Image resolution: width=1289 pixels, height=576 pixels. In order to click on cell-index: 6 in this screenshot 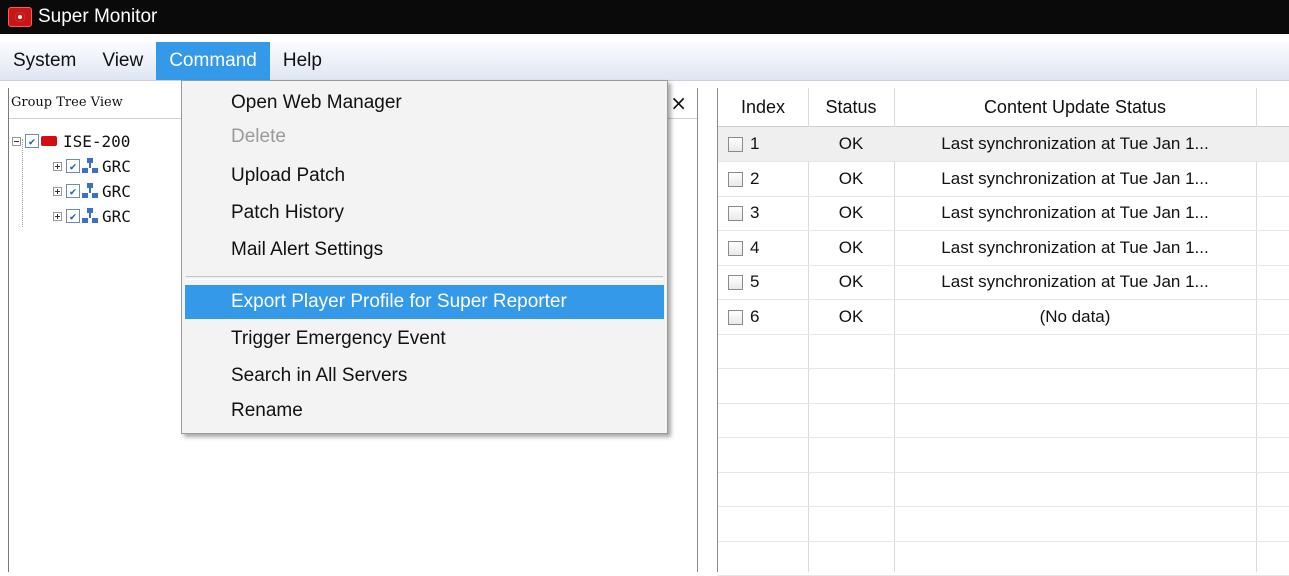, I will do `click(755, 316)`.